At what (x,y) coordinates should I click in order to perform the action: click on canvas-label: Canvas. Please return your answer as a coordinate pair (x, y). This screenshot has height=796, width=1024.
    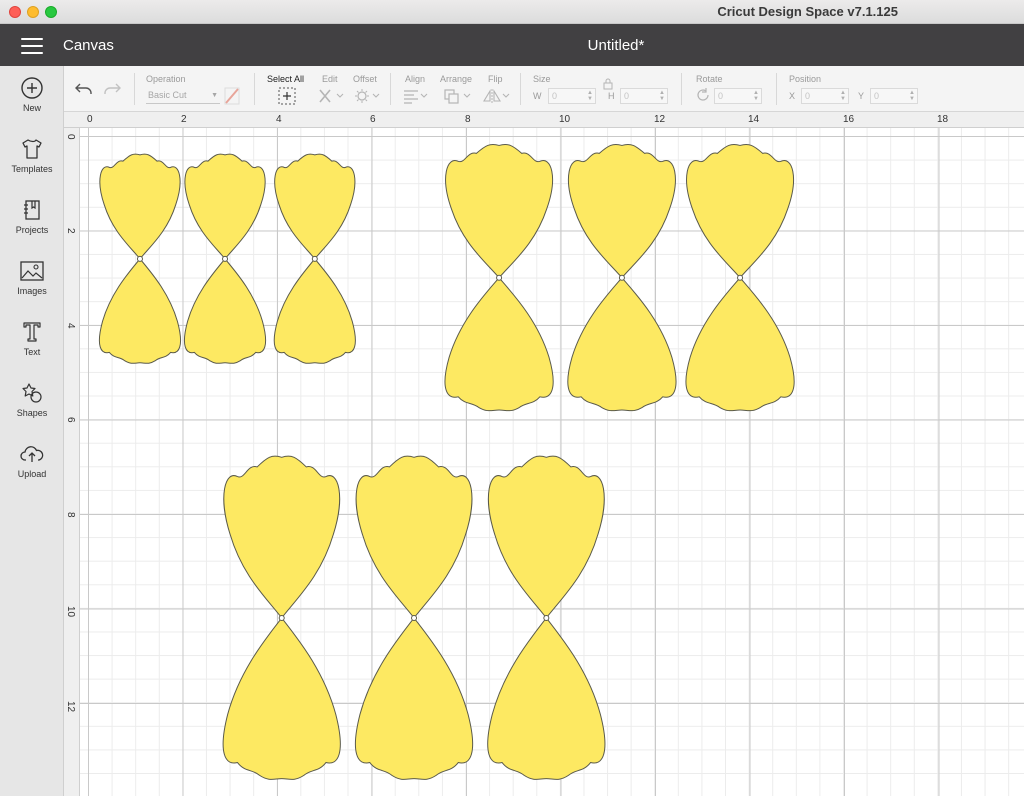
    Looking at the image, I should click on (88, 45).